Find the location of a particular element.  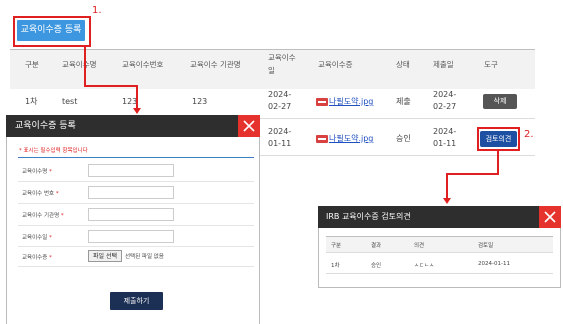

column-header-type: 구분 is located at coordinates (32, 64).